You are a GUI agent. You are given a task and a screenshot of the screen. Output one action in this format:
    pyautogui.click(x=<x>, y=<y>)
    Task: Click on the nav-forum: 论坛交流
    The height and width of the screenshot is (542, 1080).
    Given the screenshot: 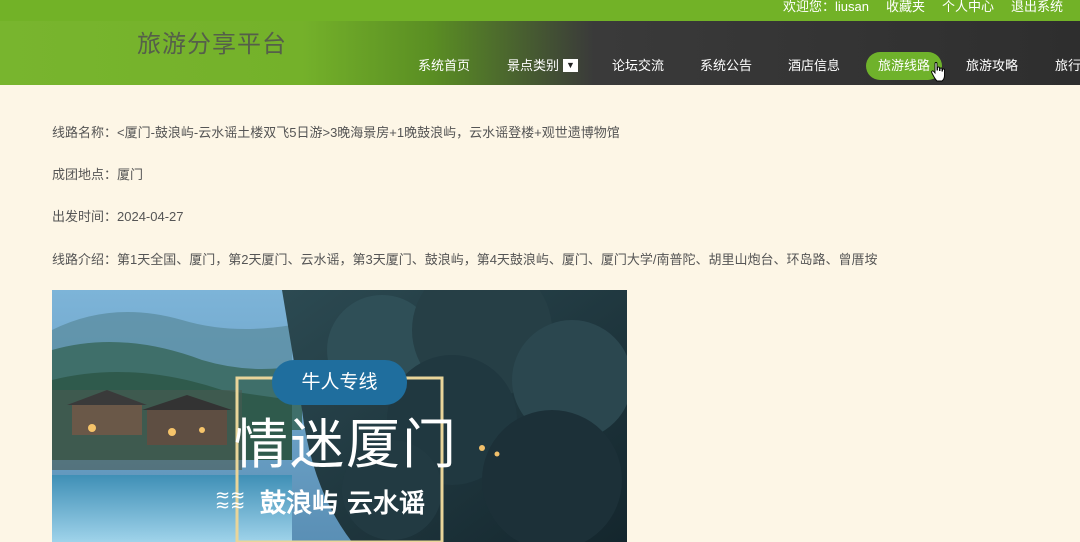 What is the action you would take?
    pyautogui.click(x=638, y=66)
    